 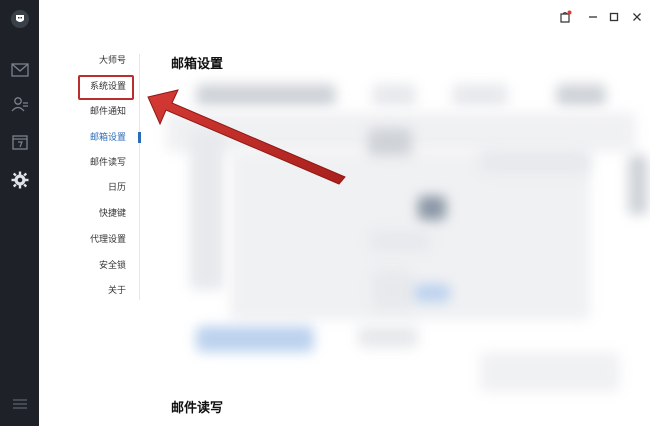 What do you see at coordinates (593, 17) in the screenshot?
I see `minimize-icon` at bounding box center [593, 17].